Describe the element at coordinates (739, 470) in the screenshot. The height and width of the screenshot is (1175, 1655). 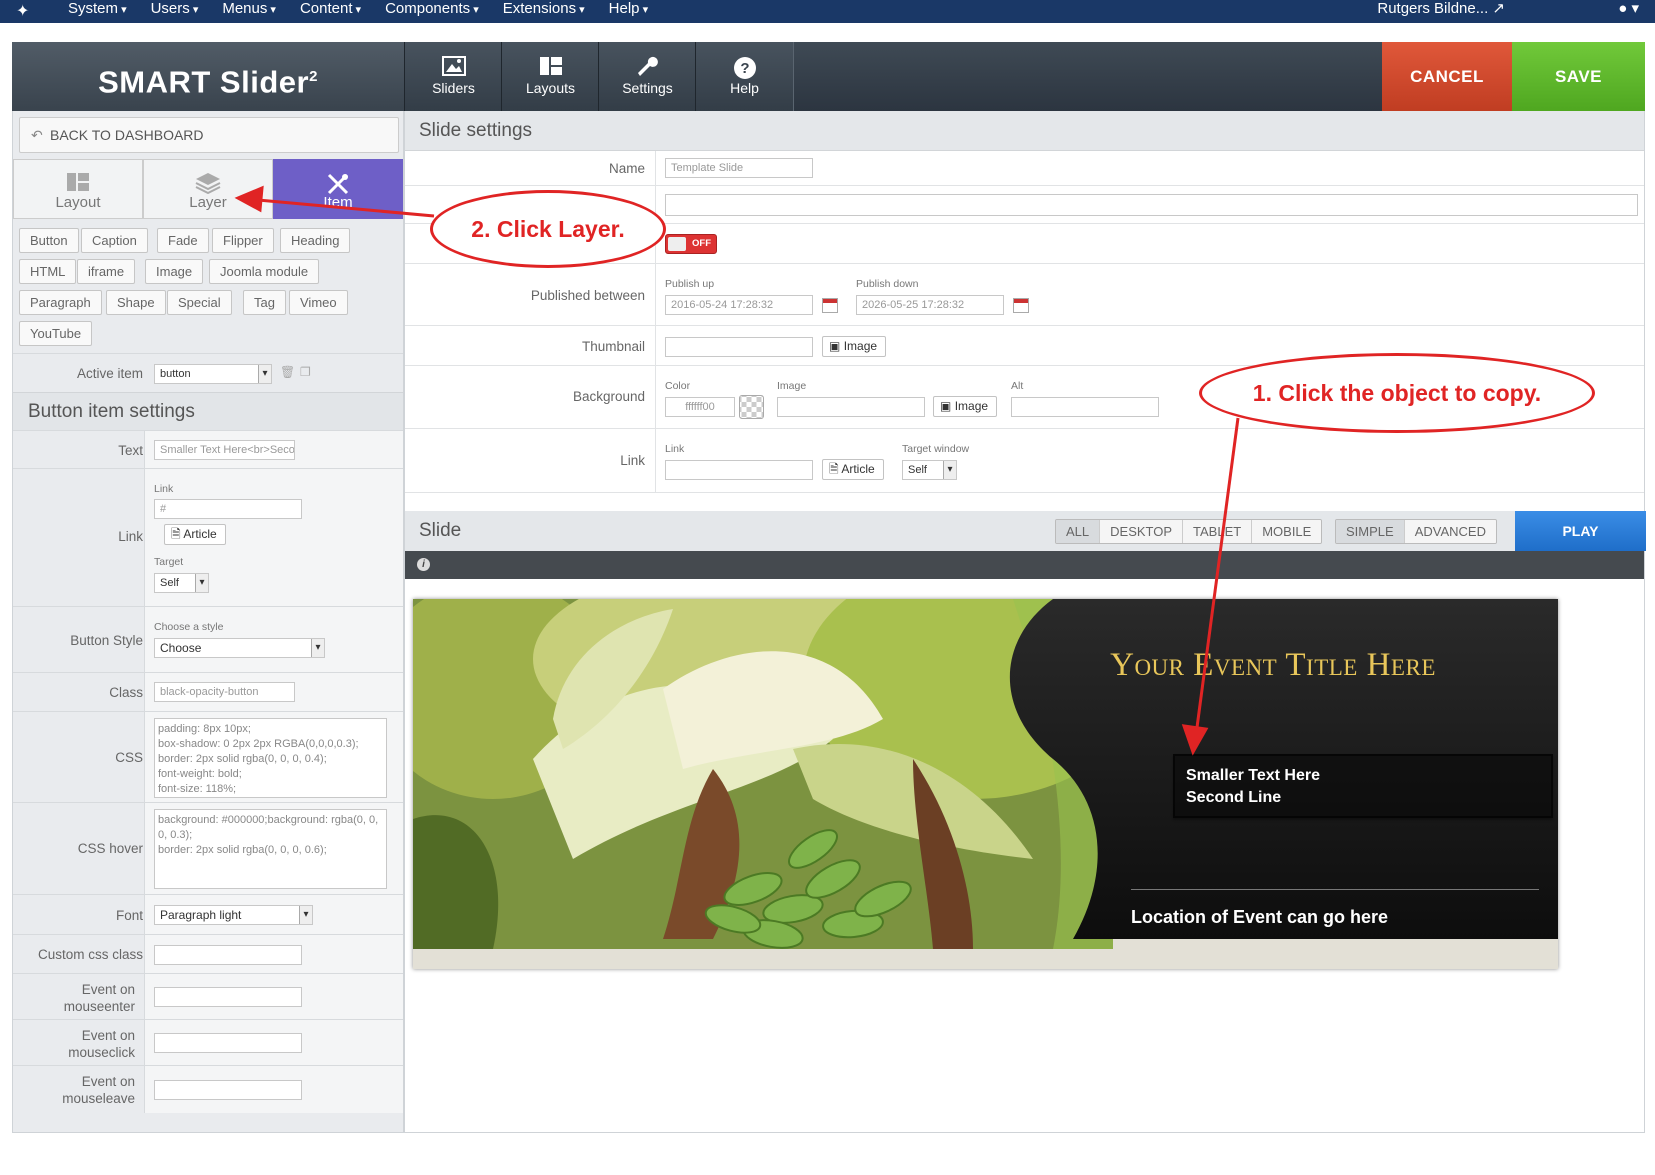
I see `slide-link-input` at that location.